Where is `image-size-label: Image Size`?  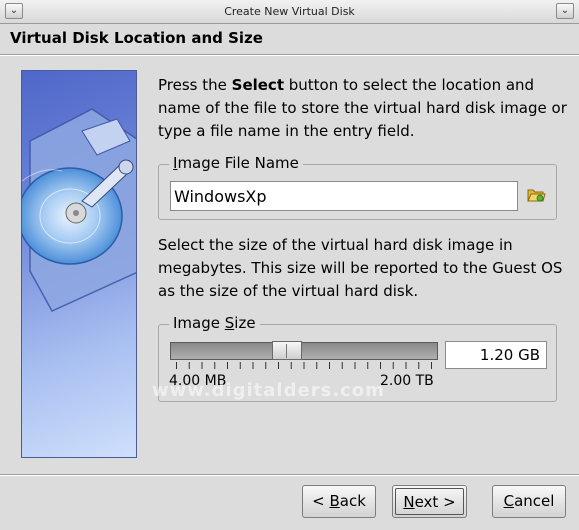
image-size-label: Image Size is located at coordinates (214, 323).